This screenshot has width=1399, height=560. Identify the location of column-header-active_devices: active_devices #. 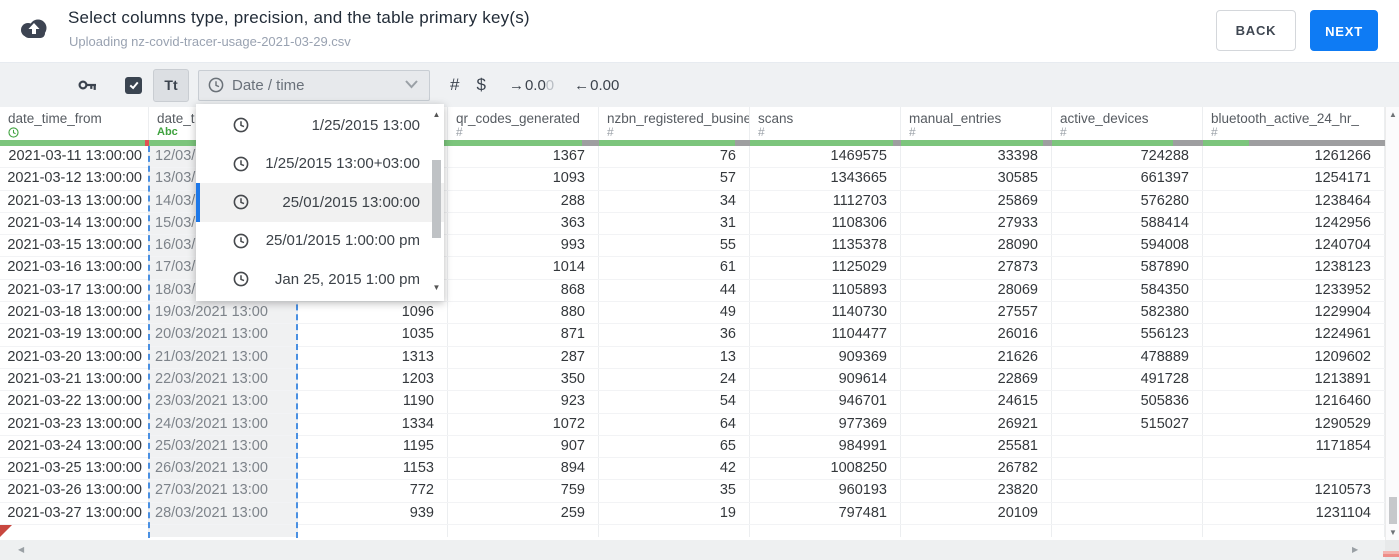
(1127, 123).